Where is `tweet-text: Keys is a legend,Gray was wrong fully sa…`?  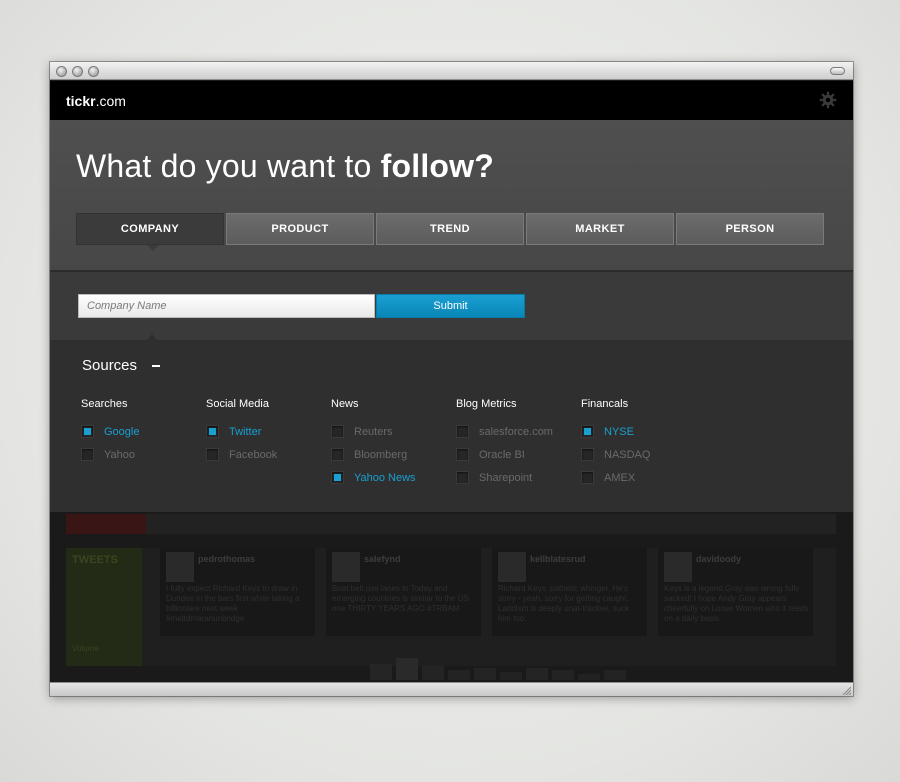
tweet-text: Keys is a legend,Gray was wrong fully sa… is located at coordinates (736, 603).